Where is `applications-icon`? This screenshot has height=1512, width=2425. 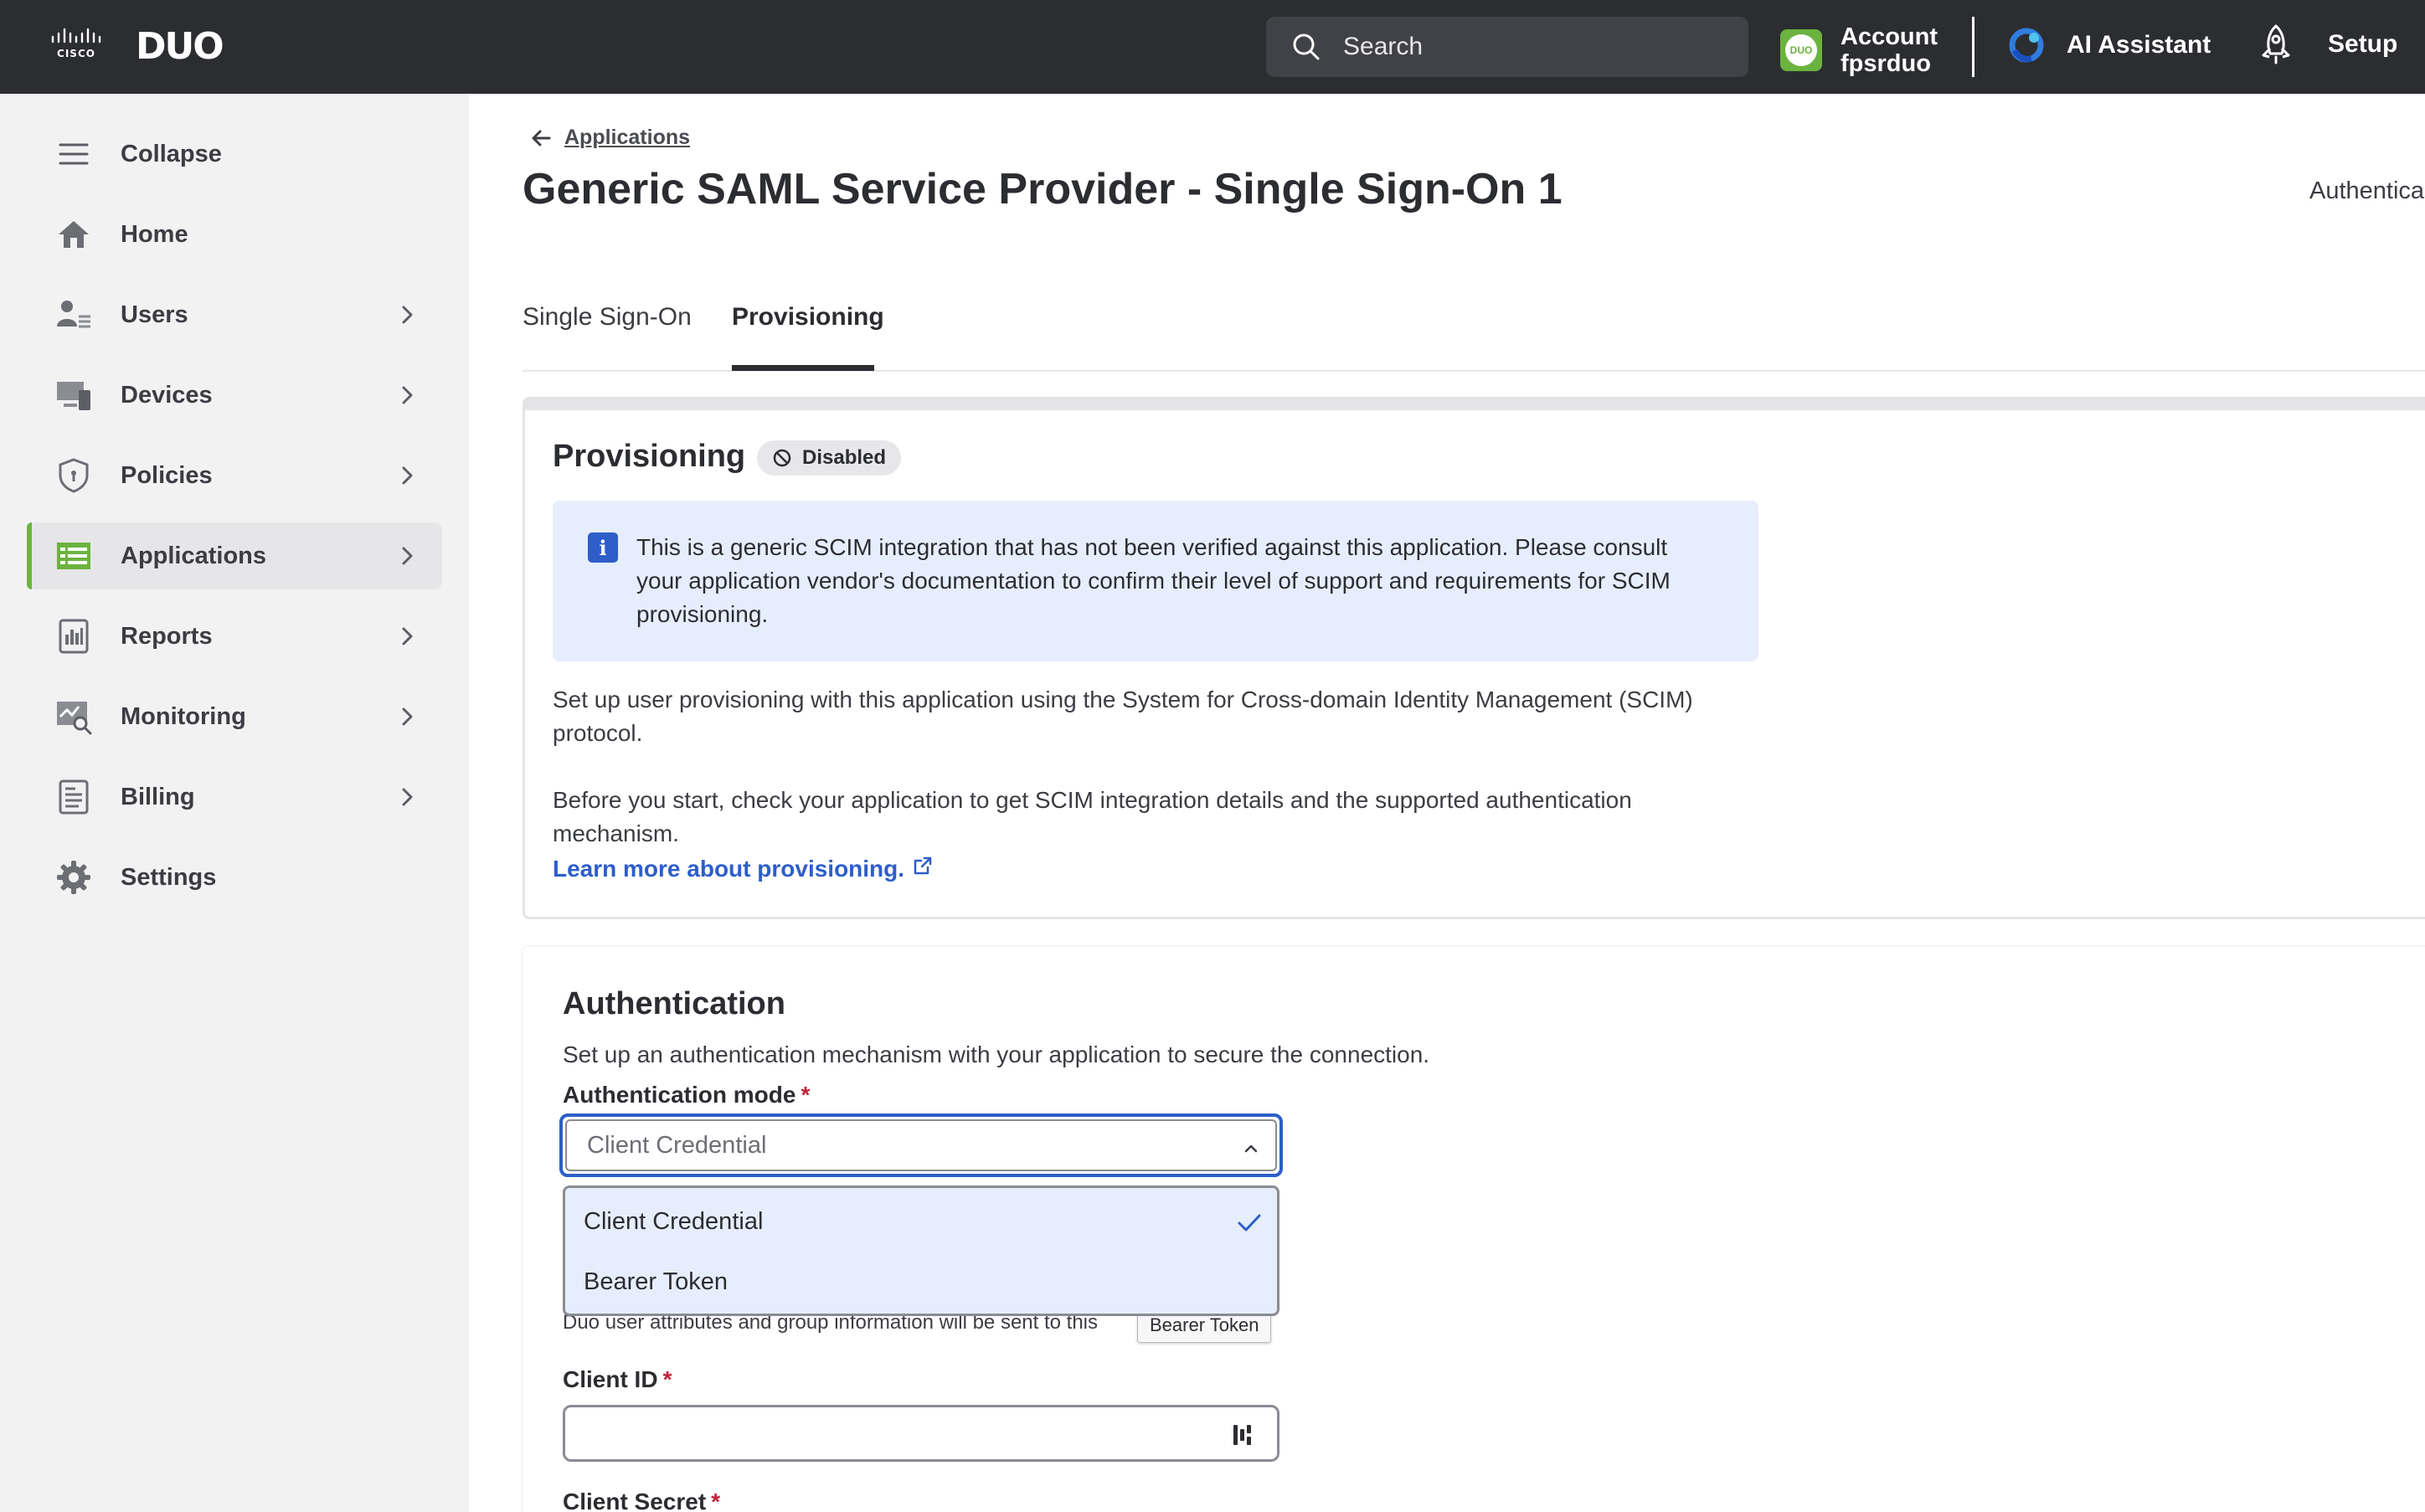
applications-icon is located at coordinates (74, 555).